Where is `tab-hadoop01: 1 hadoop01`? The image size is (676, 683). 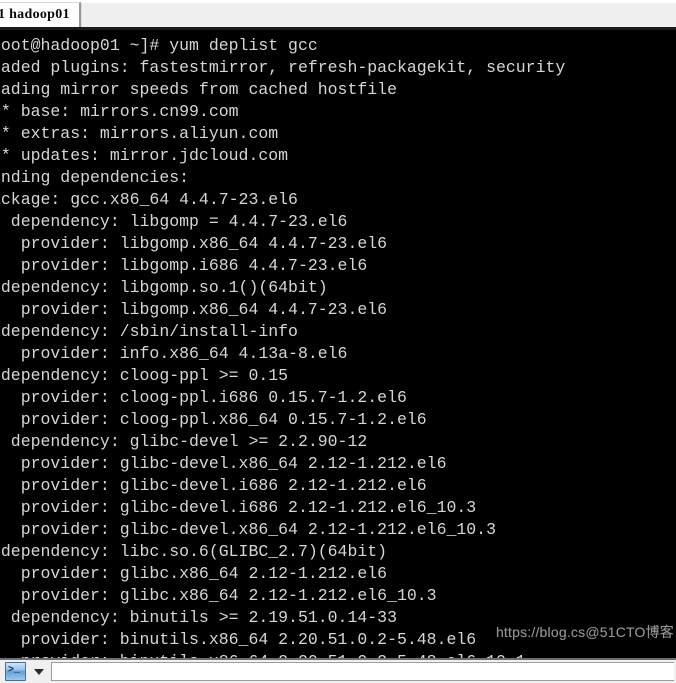 tab-hadoop01: 1 hadoop01 is located at coordinates (40, 14).